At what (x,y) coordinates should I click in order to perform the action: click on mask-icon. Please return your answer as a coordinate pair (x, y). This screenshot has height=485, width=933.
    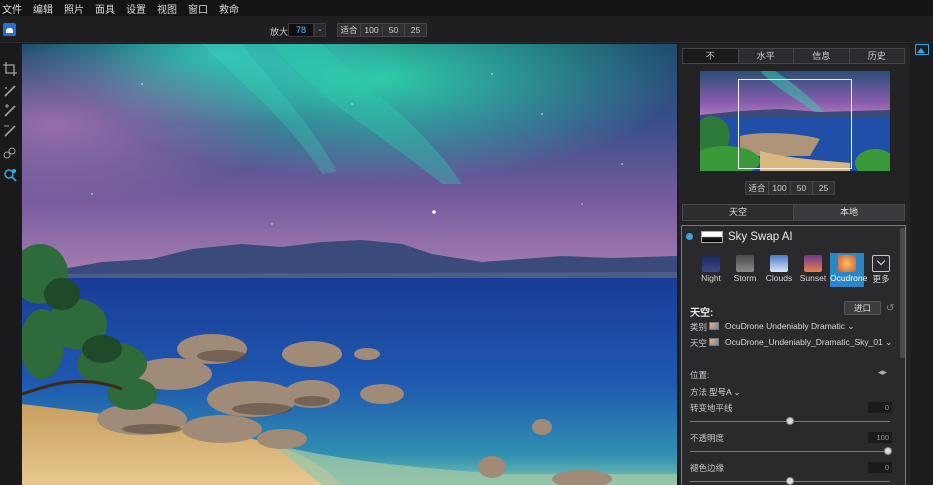
    Looking at the image, I should click on (10, 153).